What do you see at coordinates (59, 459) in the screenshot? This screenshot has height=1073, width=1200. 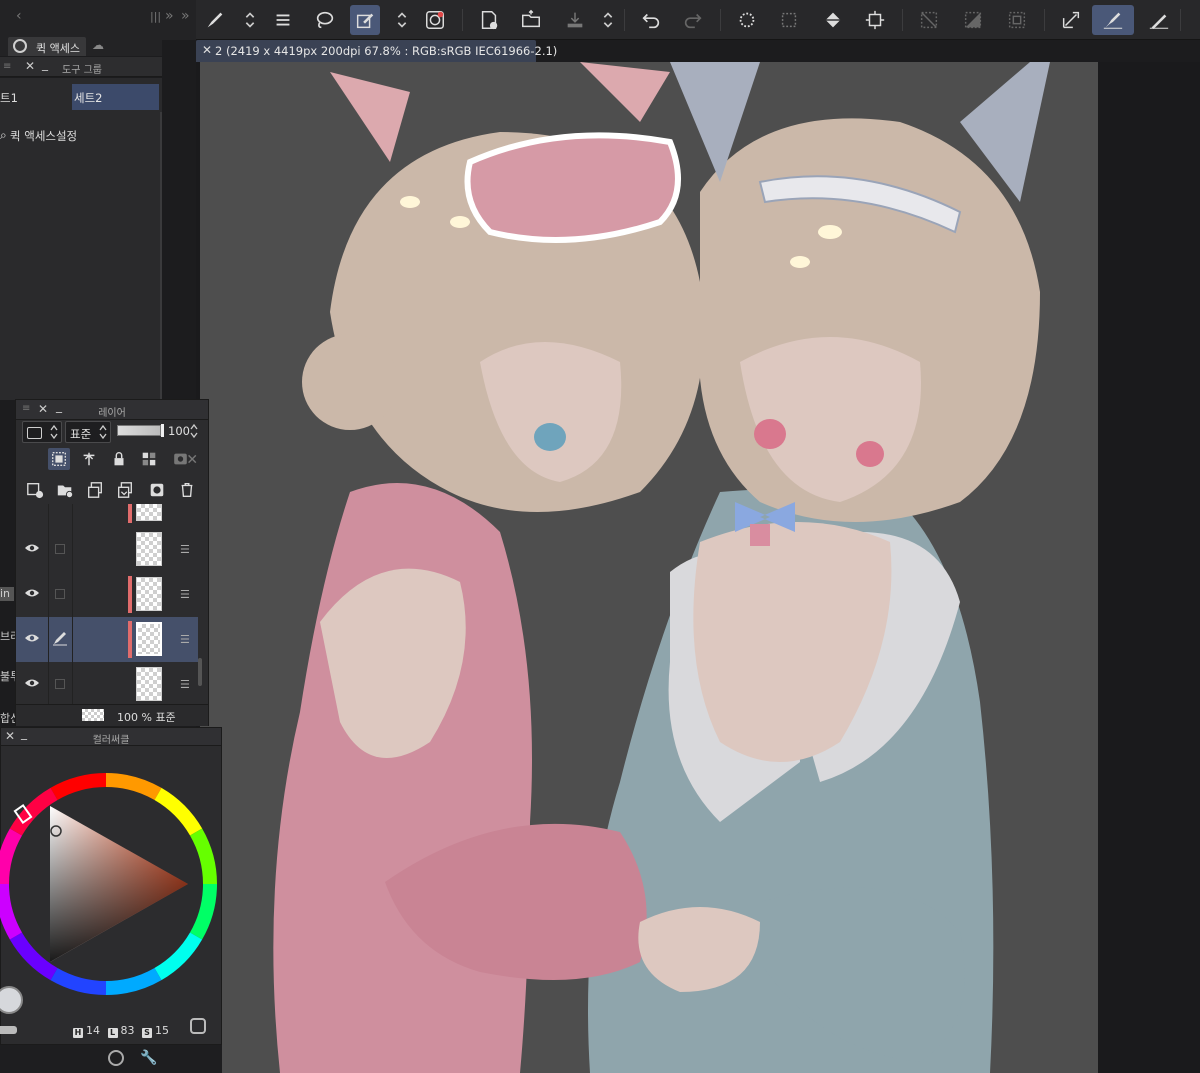 I see `clip-layer-icon` at bounding box center [59, 459].